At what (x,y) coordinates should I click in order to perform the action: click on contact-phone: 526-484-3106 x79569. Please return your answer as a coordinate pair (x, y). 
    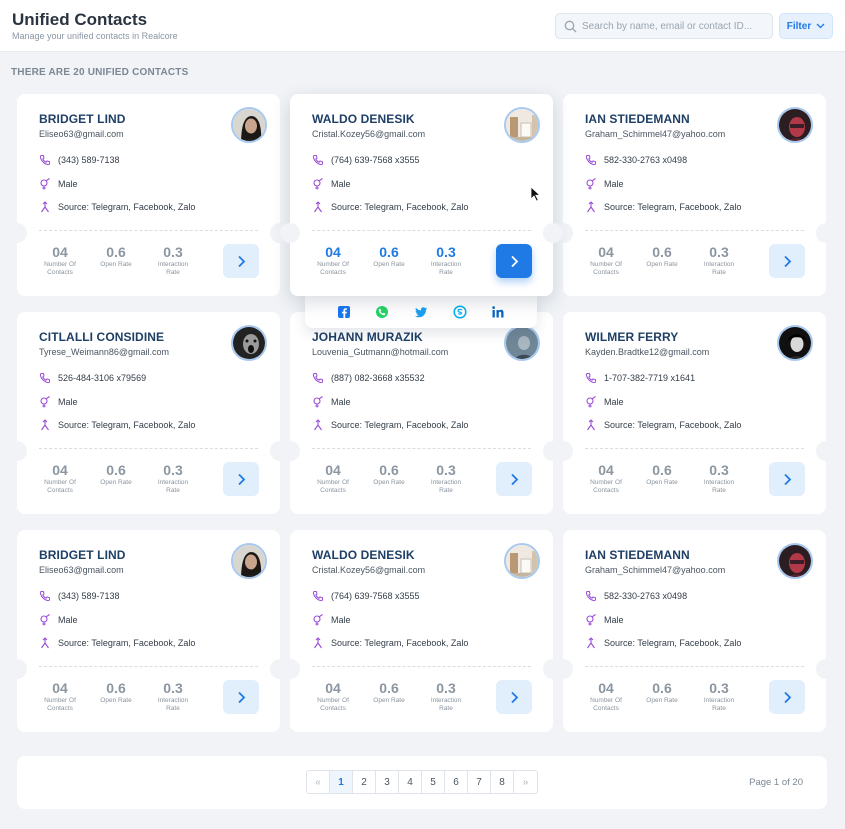
    Looking at the image, I should click on (92, 378).